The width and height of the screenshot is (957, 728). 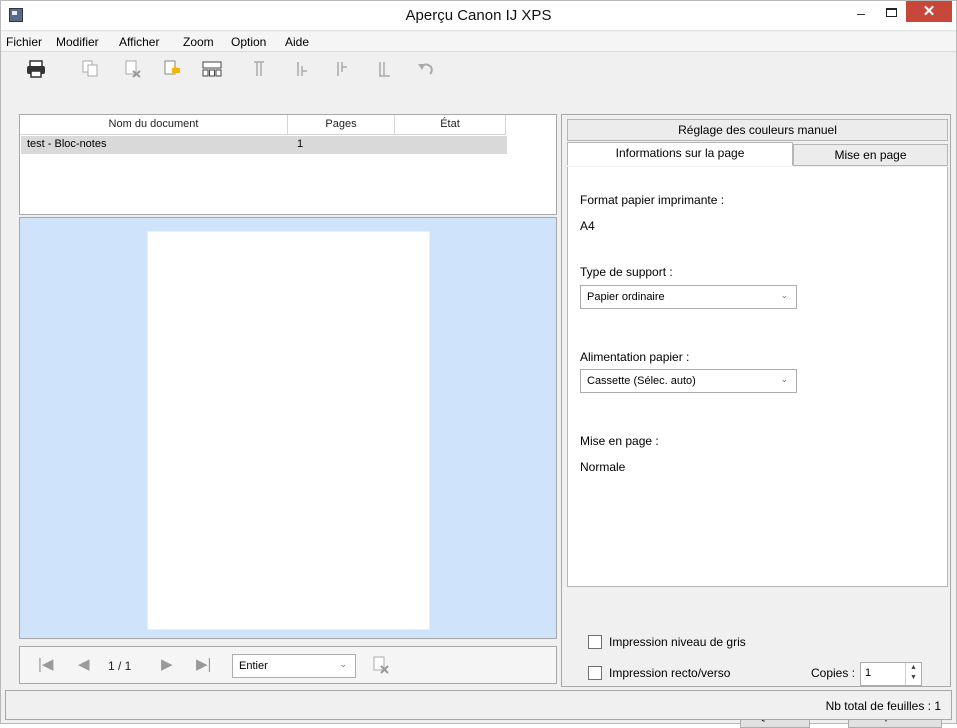 What do you see at coordinates (603, 467) in the screenshot?
I see `layout-value: Normale` at bounding box center [603, 467].